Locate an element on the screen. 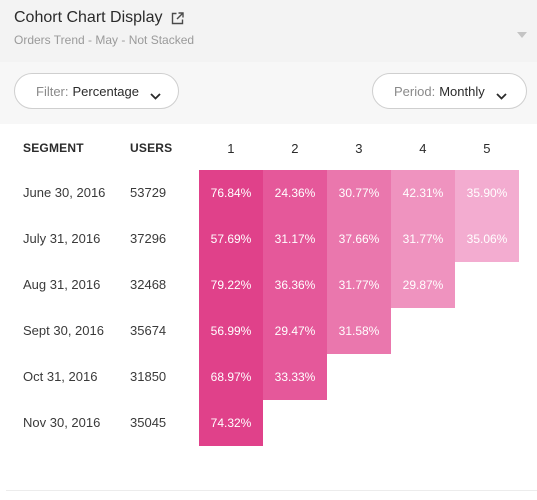  cohort-cell: 42.31% is located at coordinates (423, 193).